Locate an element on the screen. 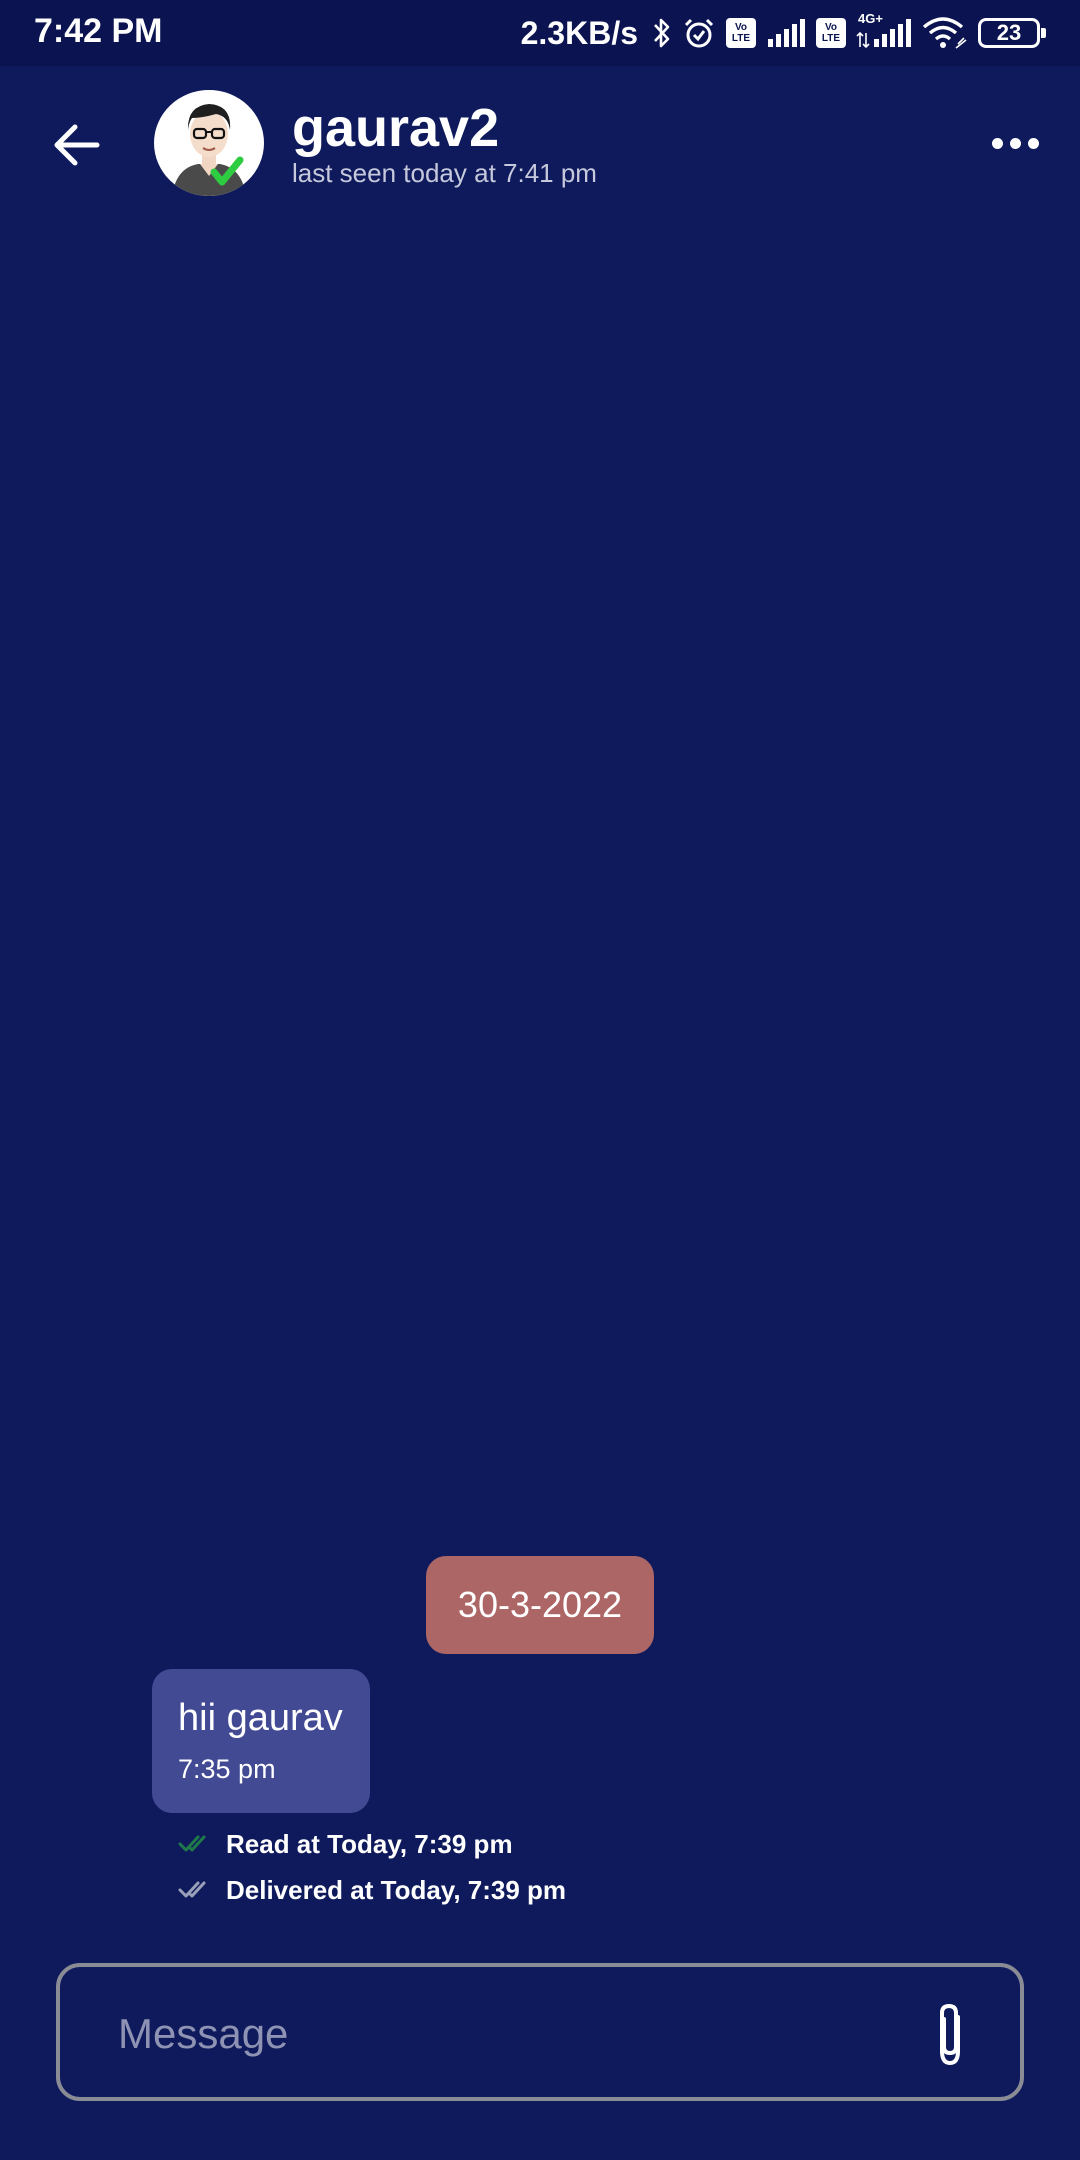  signal-icon is located at coordinates (786, 33).